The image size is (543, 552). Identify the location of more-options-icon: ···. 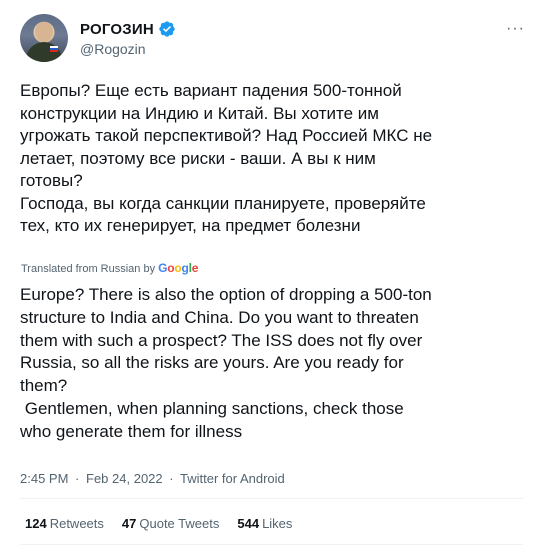
(515, 29).